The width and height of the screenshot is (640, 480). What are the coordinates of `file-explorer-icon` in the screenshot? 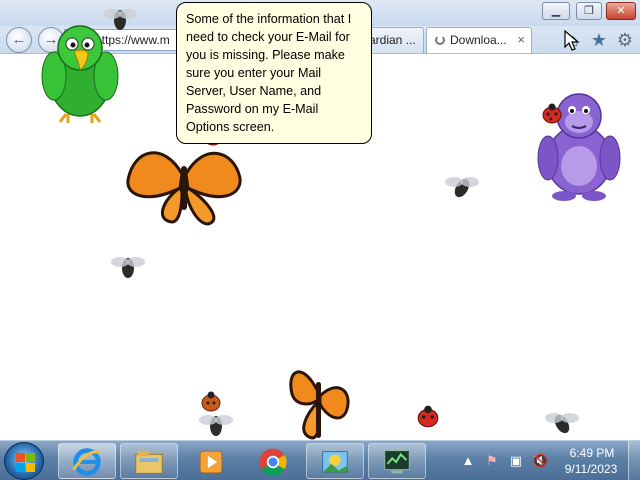 It's located at (149, 462).